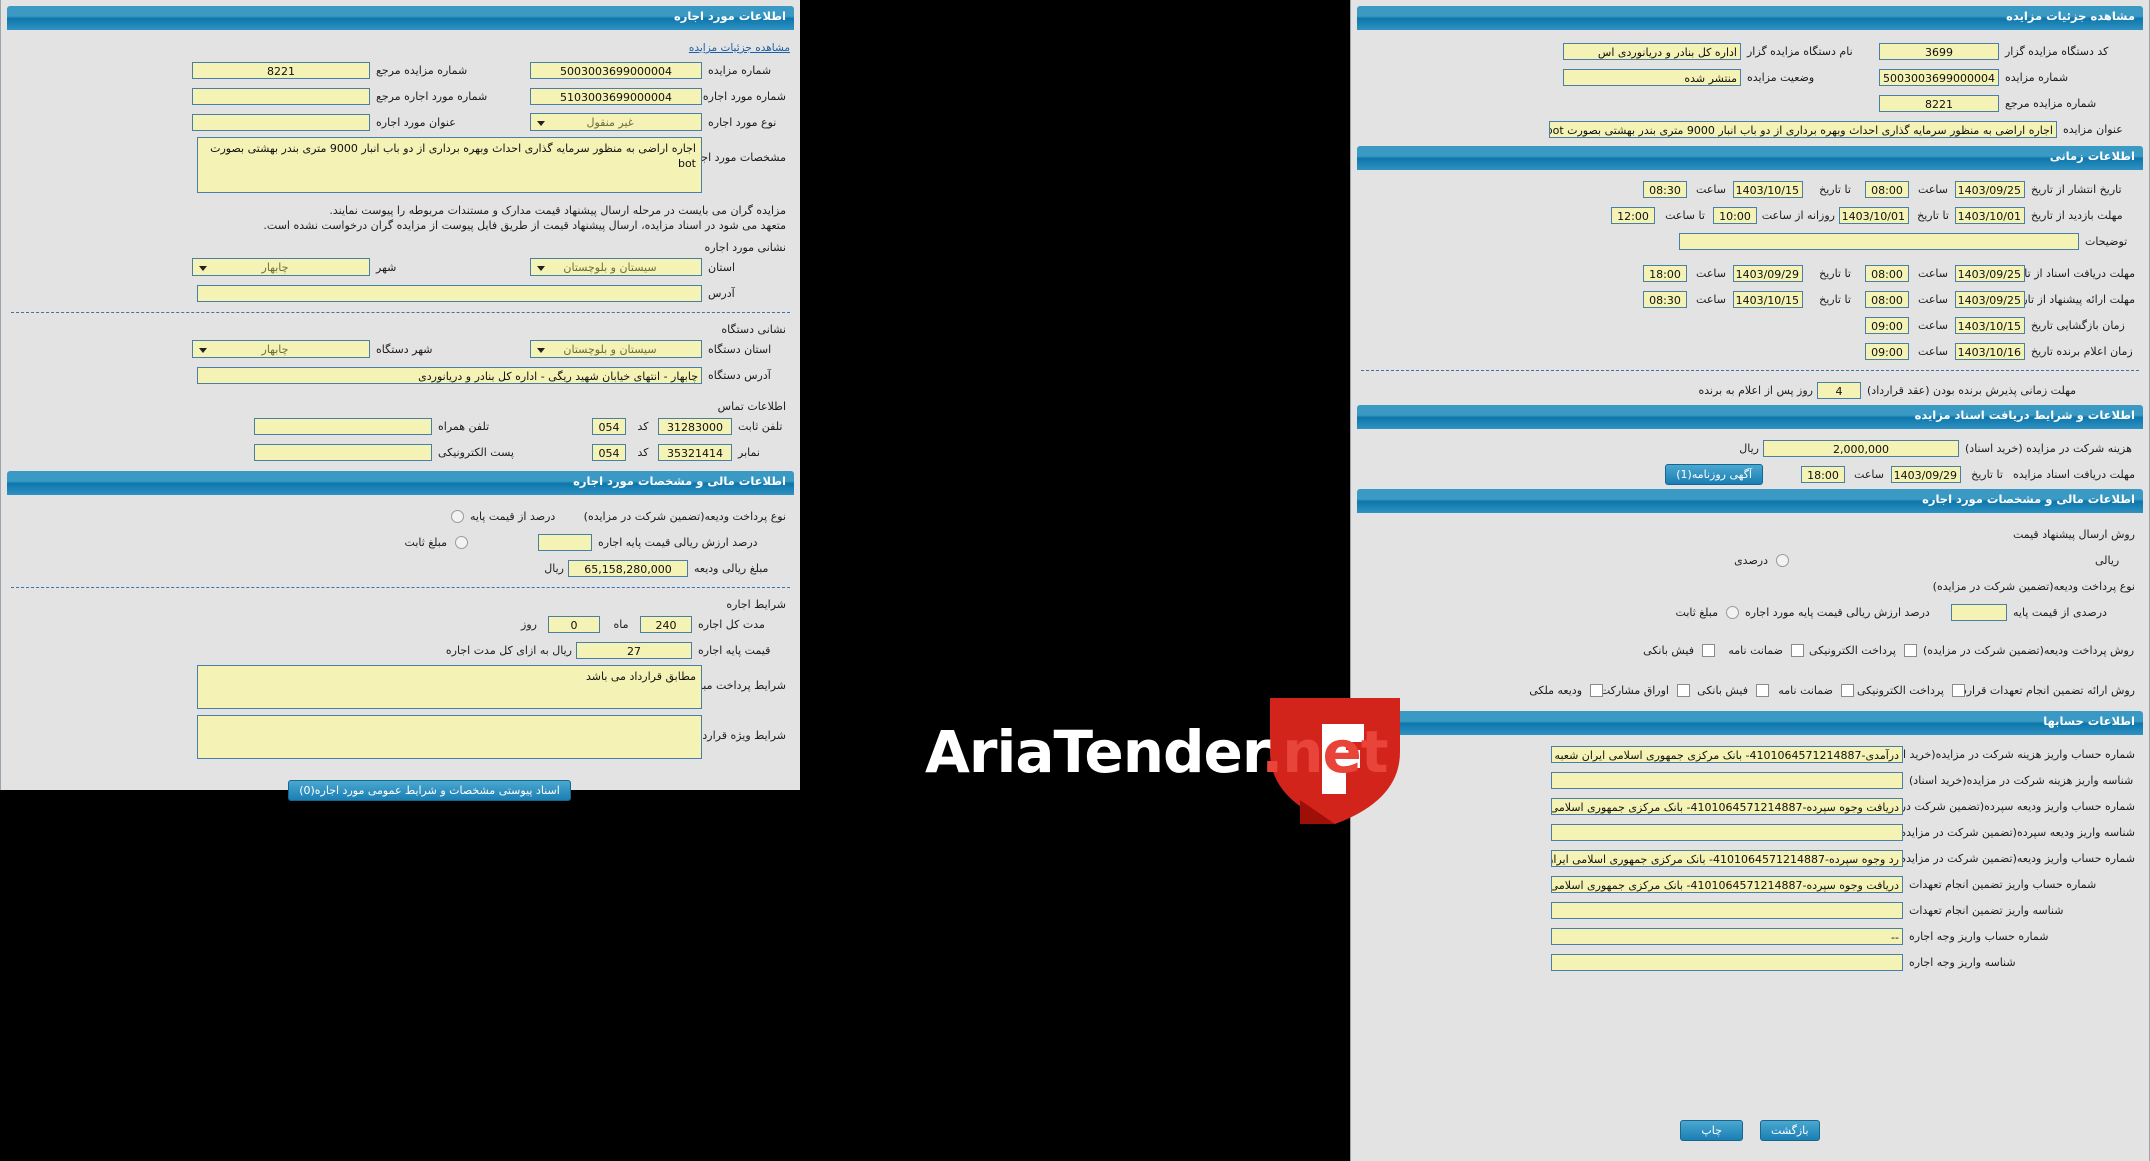 The height and width of the screenshot is (1161, 2150). What do you see at coordinates (1837, 612) in the screenshot?
I see `label-percent-rial-right: درصد ارزش ریالی قیمت پایه مورد اجاره` at bounding box center [1837, 612].